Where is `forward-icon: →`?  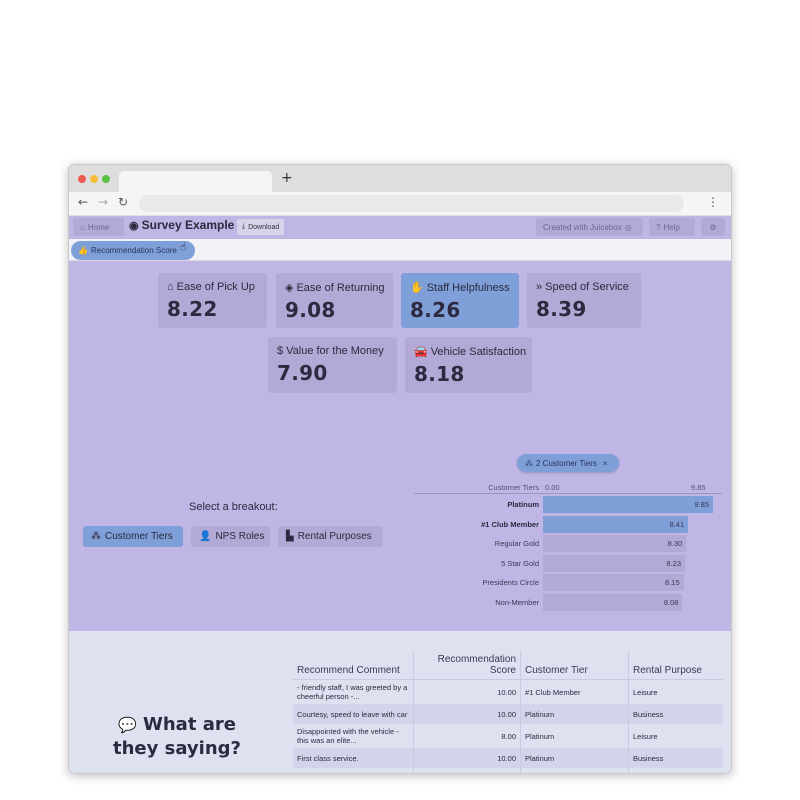 forward-icon: → is located at coordinates (103, 202).